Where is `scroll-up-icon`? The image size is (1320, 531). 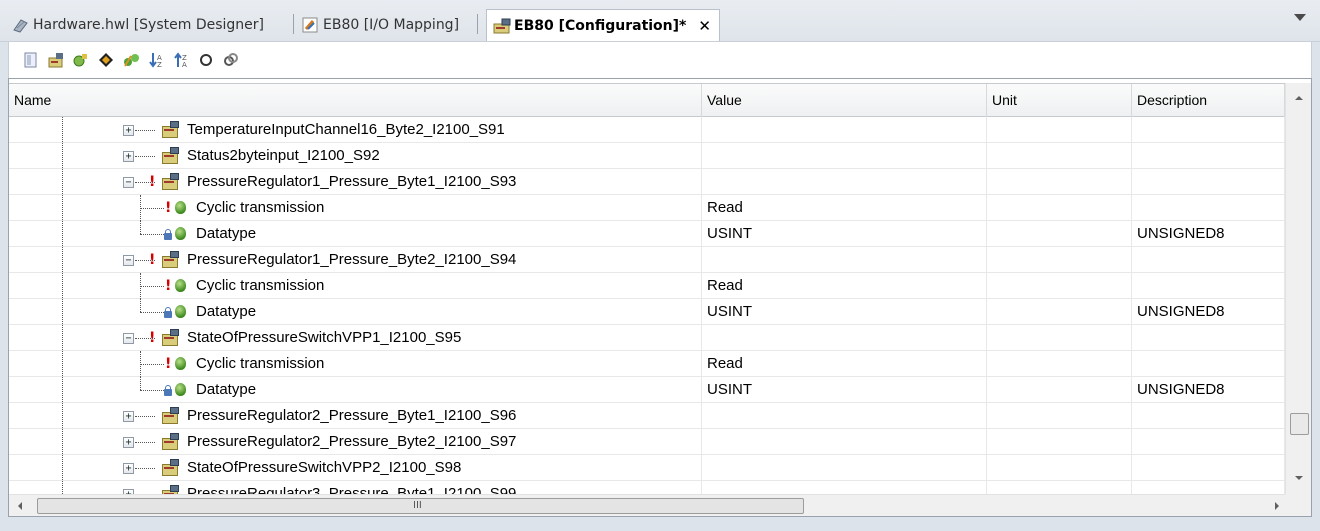
scroll-up-icon is located at coordinates (1299, 98).